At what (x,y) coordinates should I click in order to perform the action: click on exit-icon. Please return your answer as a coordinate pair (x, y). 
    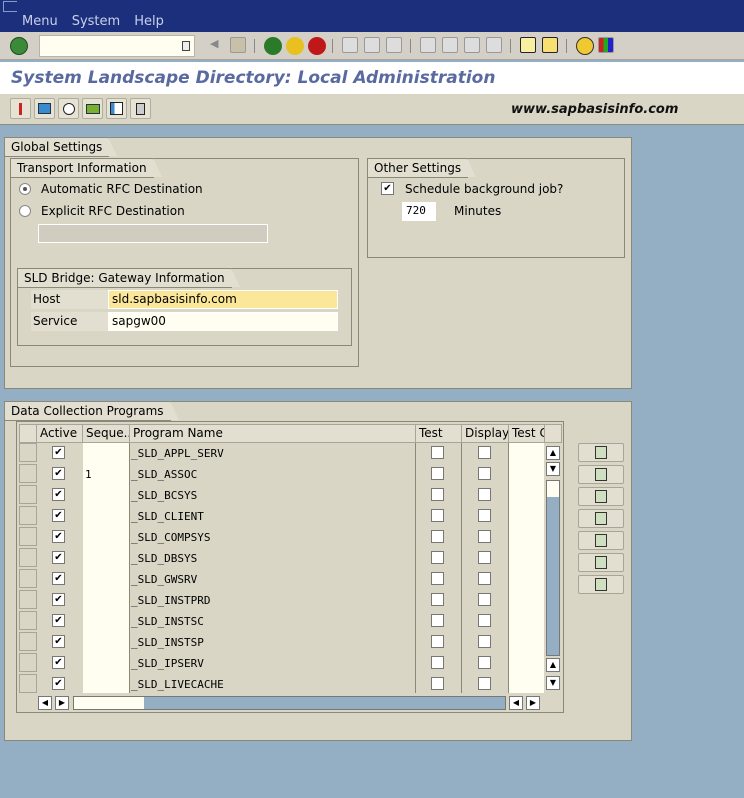
    Looking at the image, I should click on (295, 46).